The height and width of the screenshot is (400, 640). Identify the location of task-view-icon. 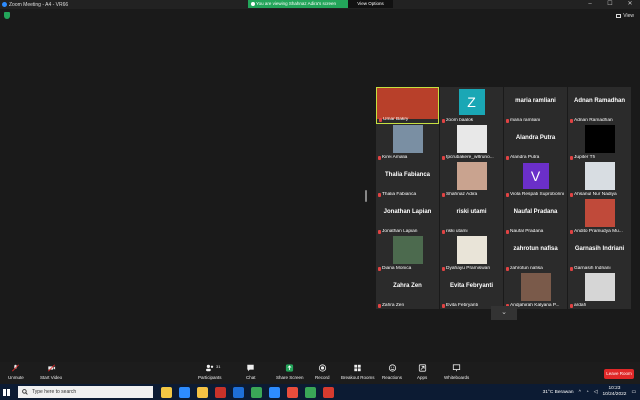
(184, 392).